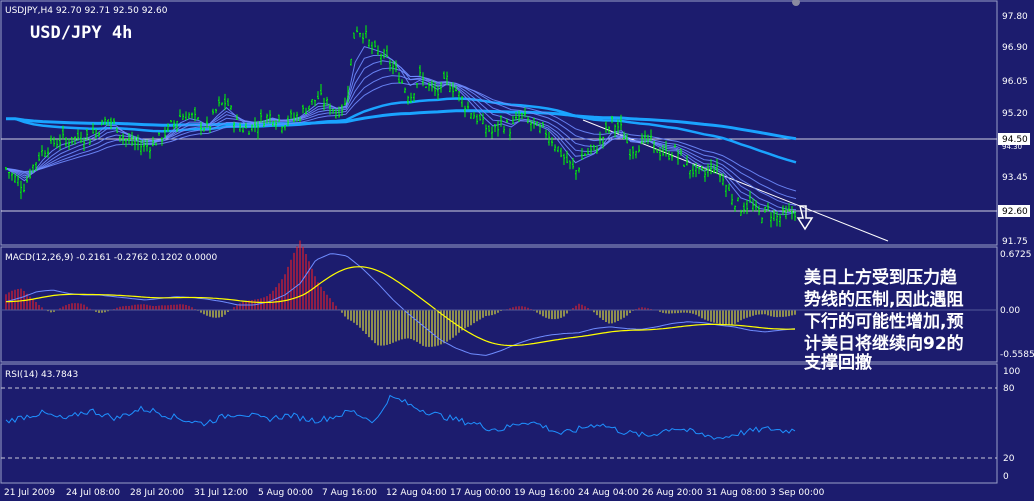 This screenshot has width=1034, height=501. I want to click on price-label: 96.05, so click(1015, 82).